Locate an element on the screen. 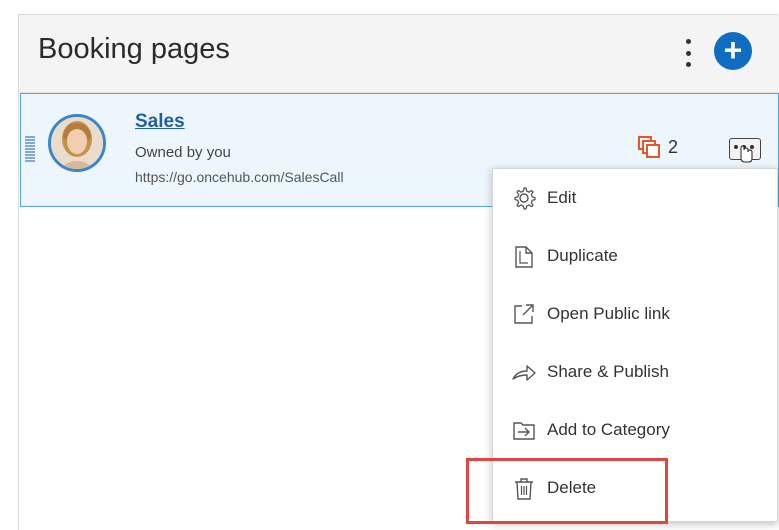 The height and width of the screenshot is (530, 779). booking-page-title-link: Sales is located at coordinates (160, 122).